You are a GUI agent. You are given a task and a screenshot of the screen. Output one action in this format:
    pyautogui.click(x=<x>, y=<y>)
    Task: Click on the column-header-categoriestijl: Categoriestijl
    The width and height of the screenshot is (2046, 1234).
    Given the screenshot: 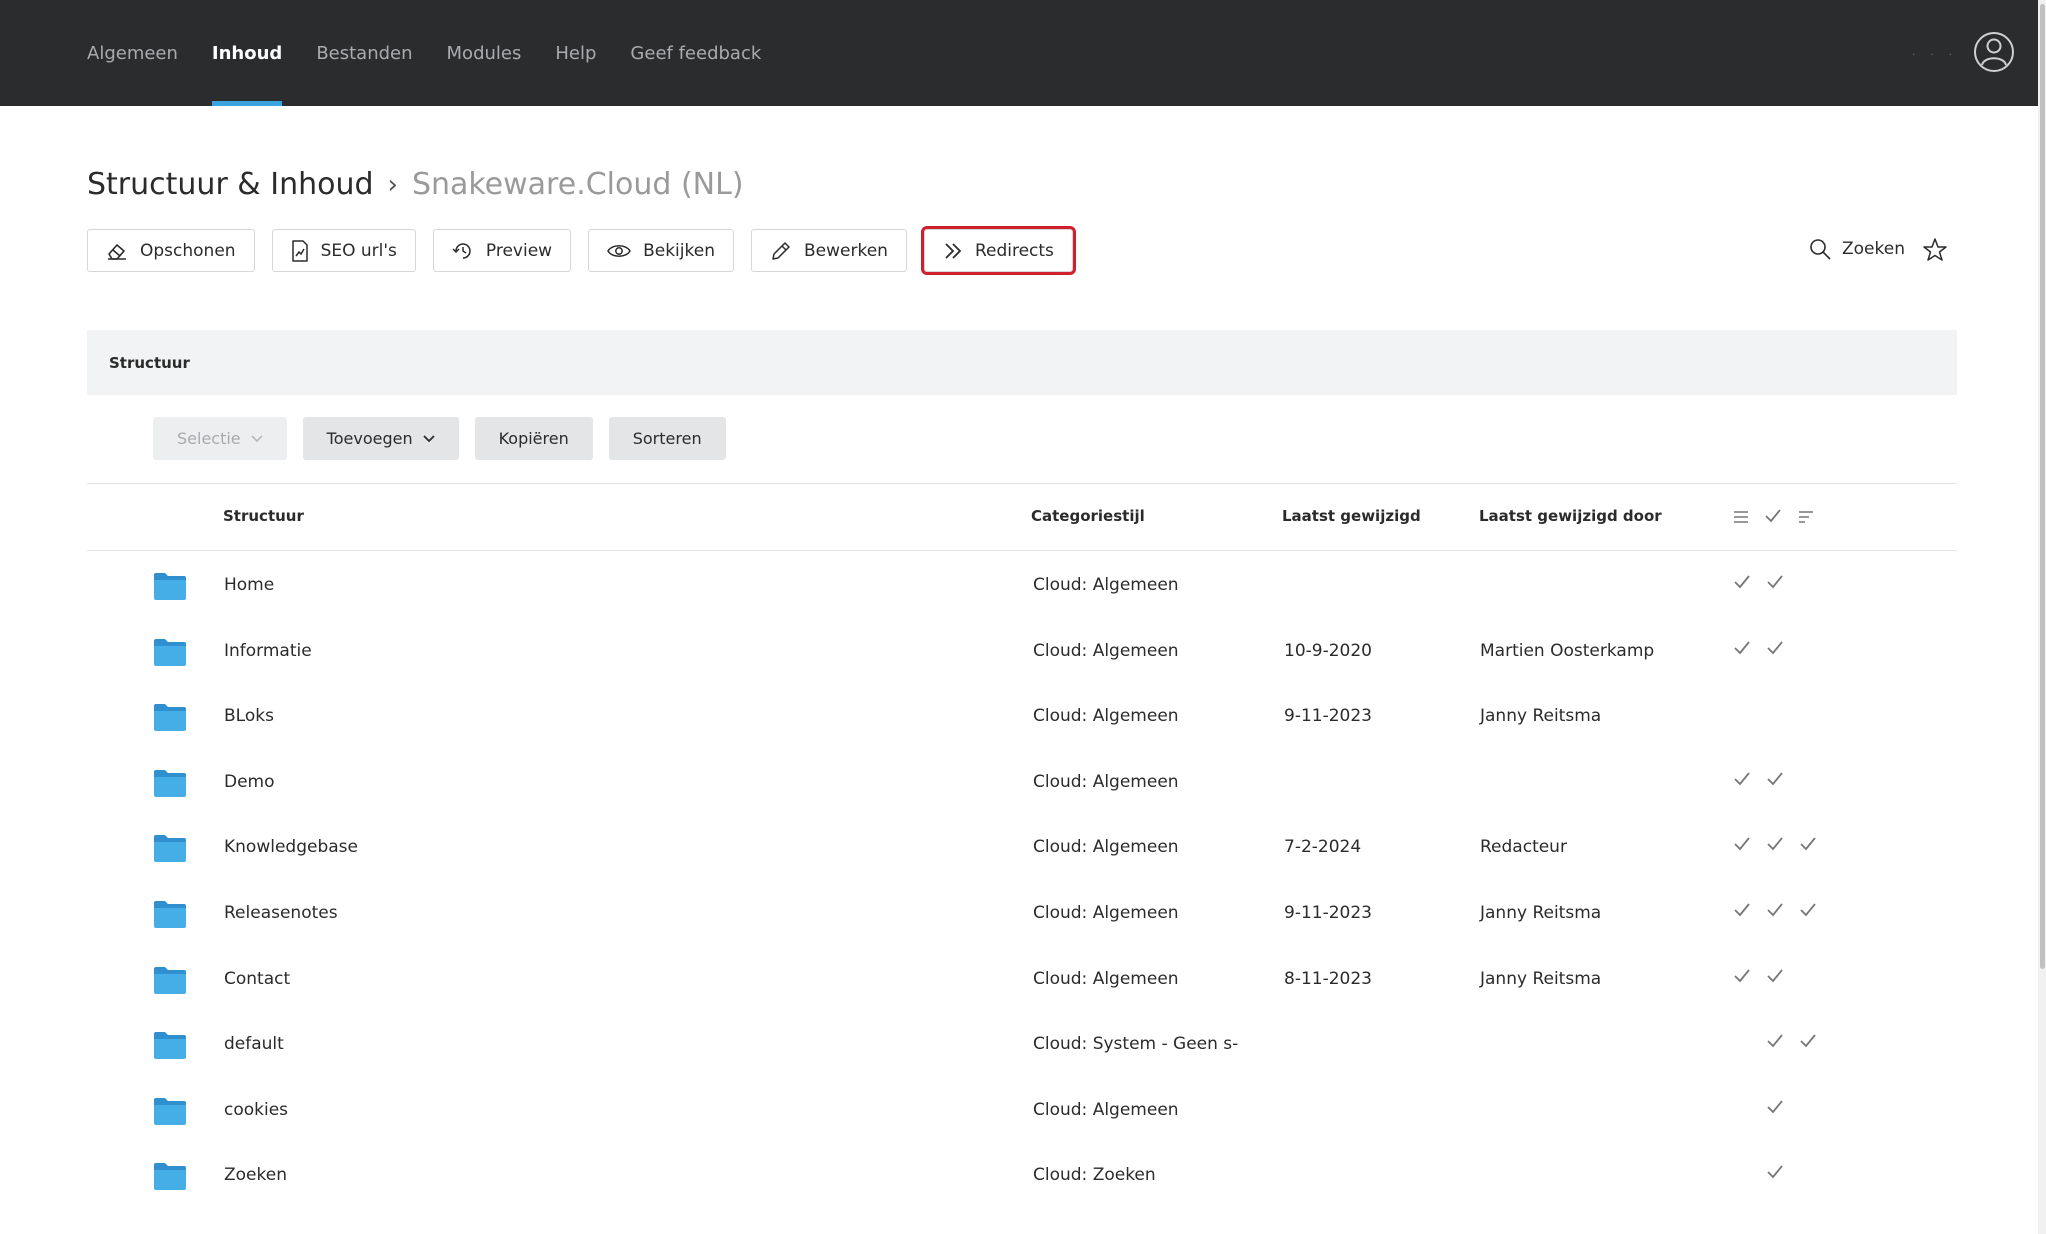 What is the action you would take?
    pyautogui.click(x=1088, y=516)
    